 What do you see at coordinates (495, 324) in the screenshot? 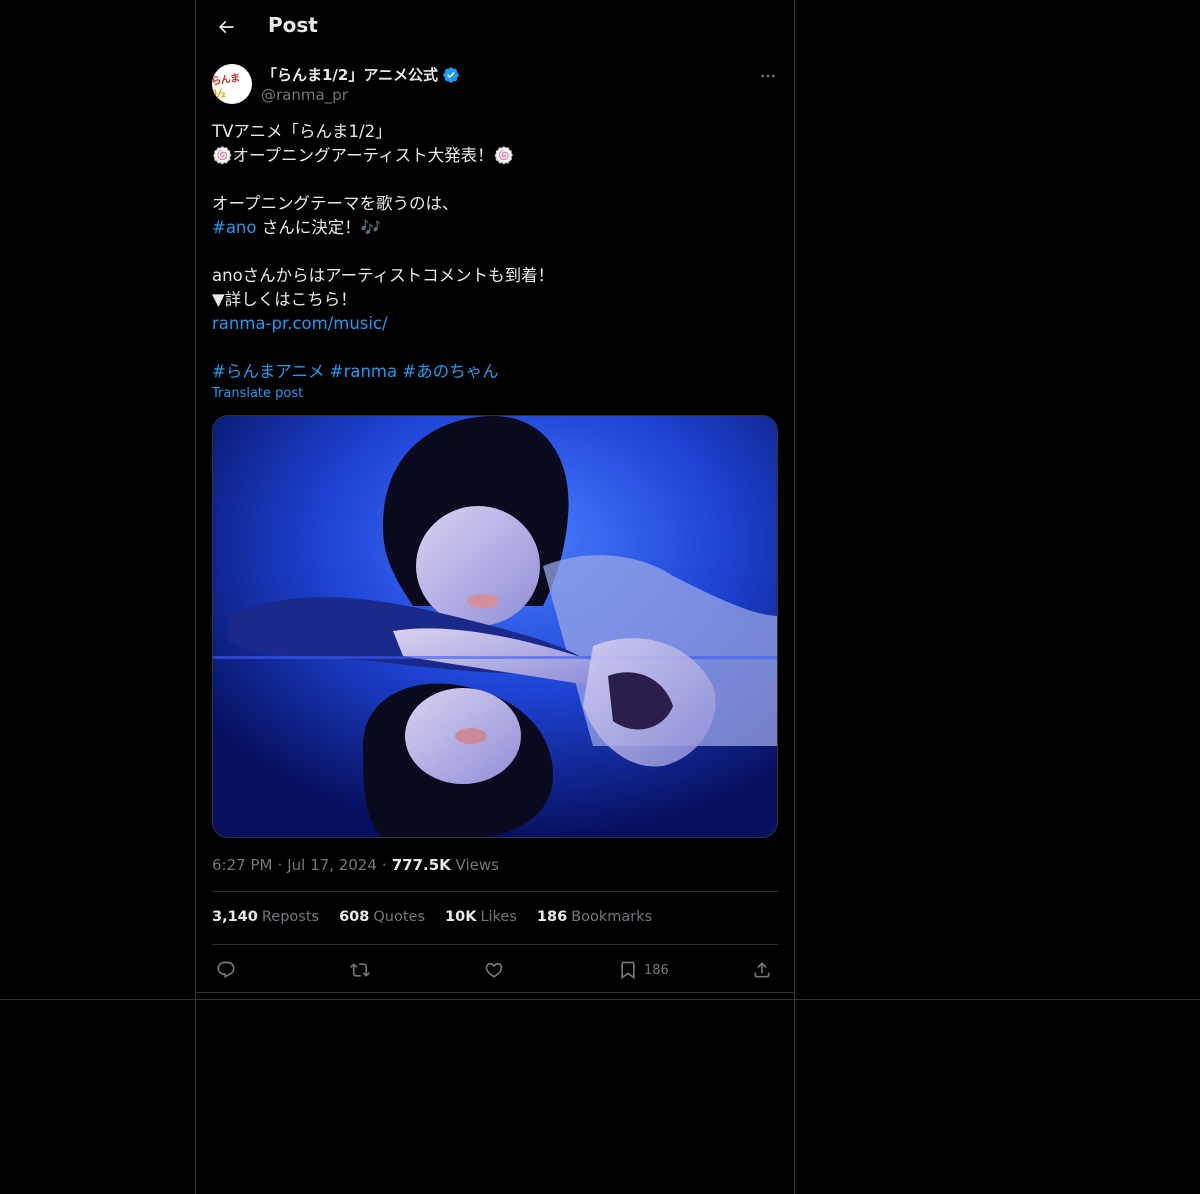
I see `url-link: ranma-pr.com/music/` at bounding box center [495, 324].